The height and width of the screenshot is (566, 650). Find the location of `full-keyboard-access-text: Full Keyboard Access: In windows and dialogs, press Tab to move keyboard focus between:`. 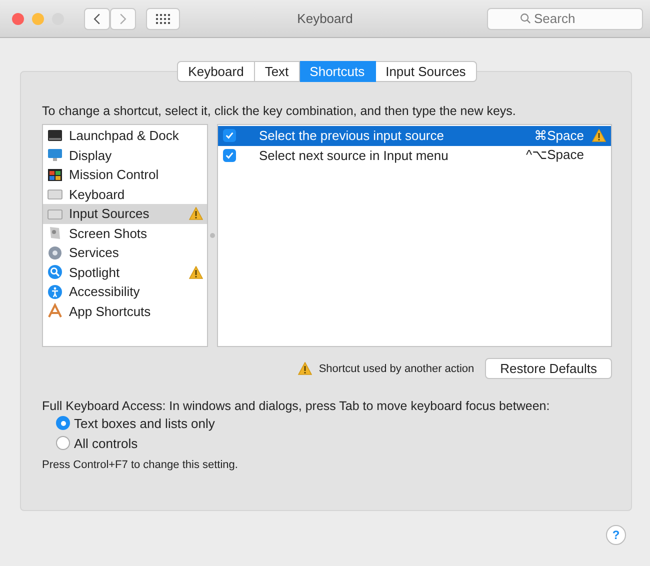

full-keyboard-access-text: Full Keyboard Access: In windows and dialogs, press Tab to move keyboard focus between: is located at coordinates (296, 406).